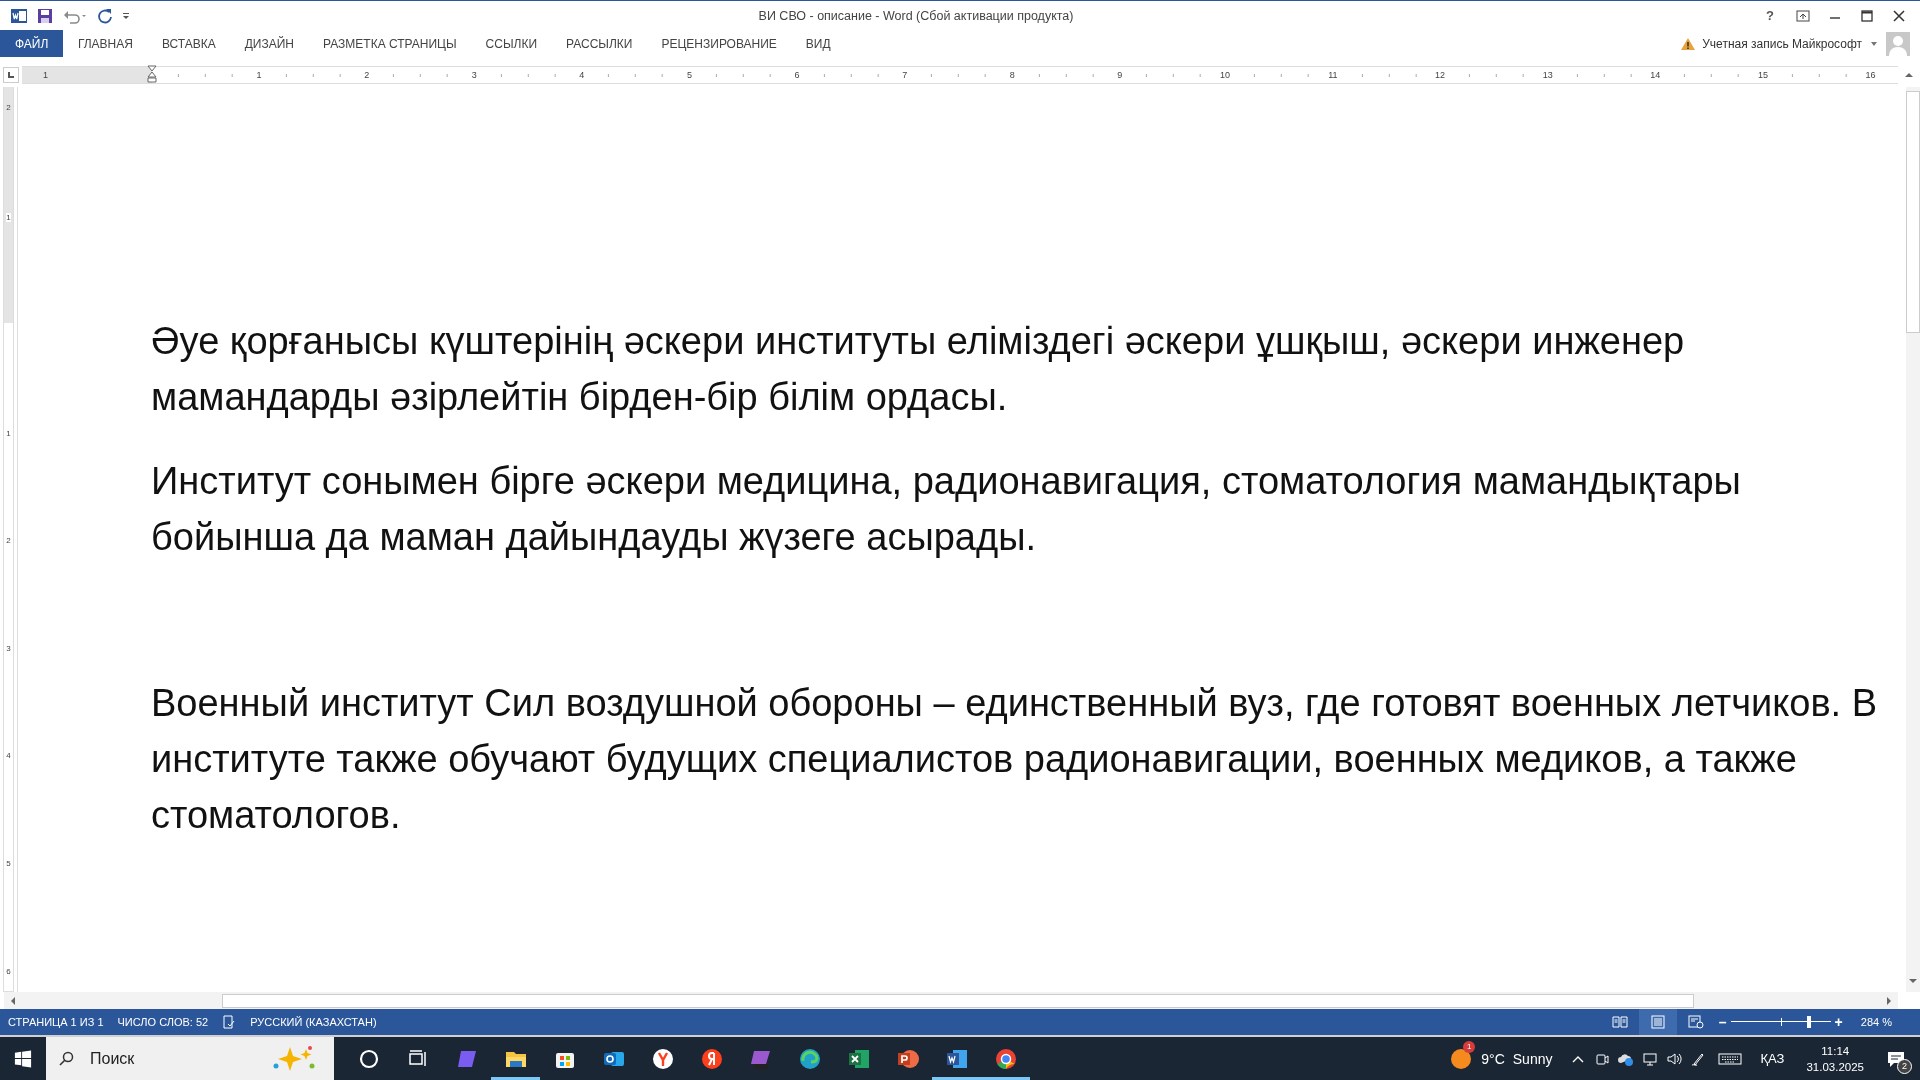 Image resolution: width=1920 pixels, height=1080 pixels. What do you see at coordinates (1889, 1000) in the screenshot?
I see `scroll-right-icon` at bounding box center [1889, 1000].